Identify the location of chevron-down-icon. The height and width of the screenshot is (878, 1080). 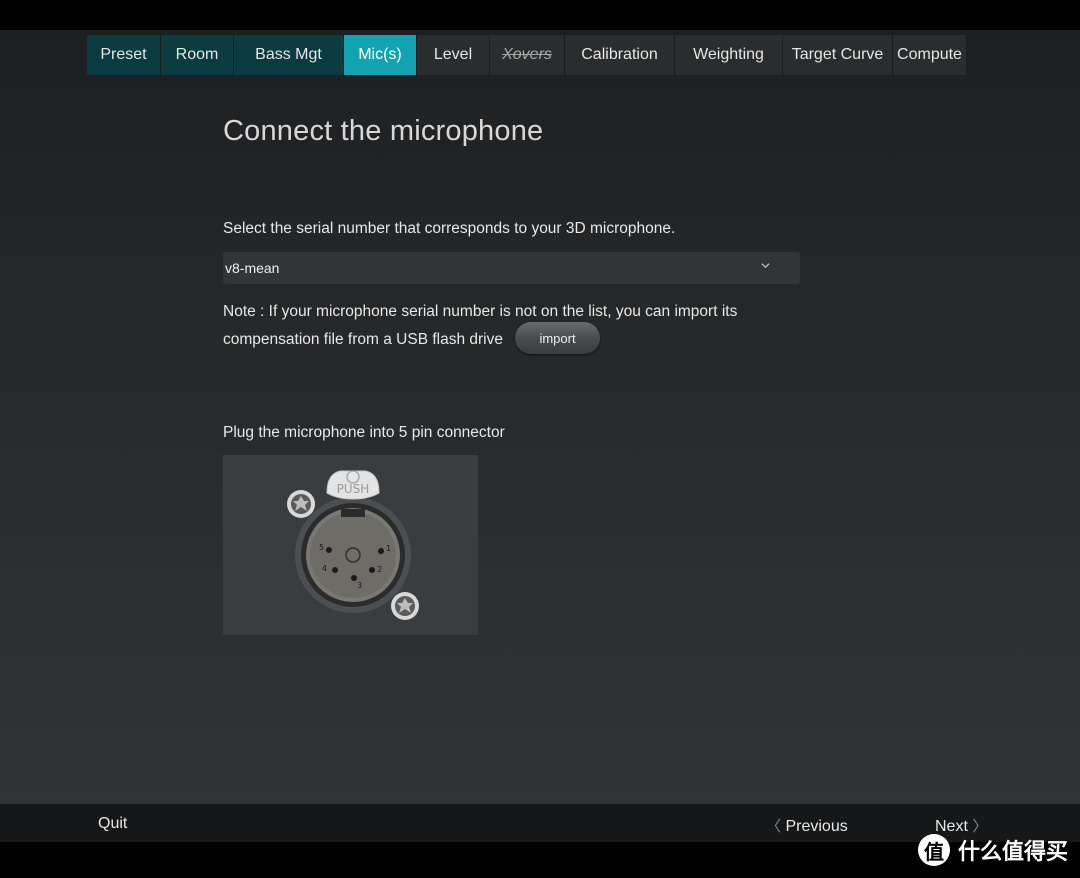
(765, 266).